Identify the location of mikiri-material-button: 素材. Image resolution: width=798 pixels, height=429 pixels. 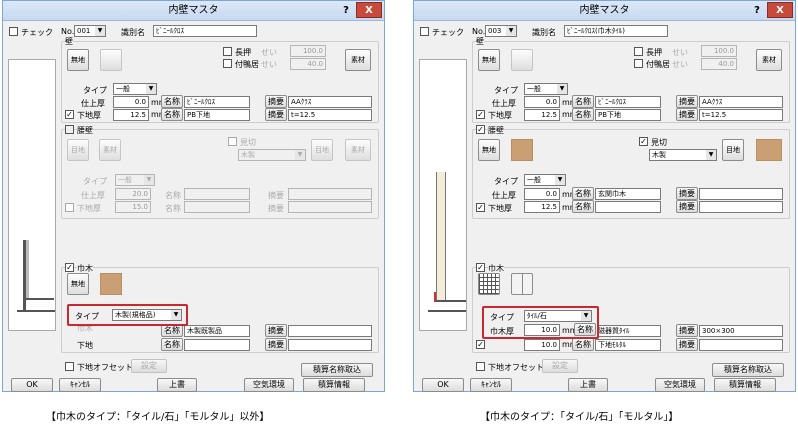
(358, 150).